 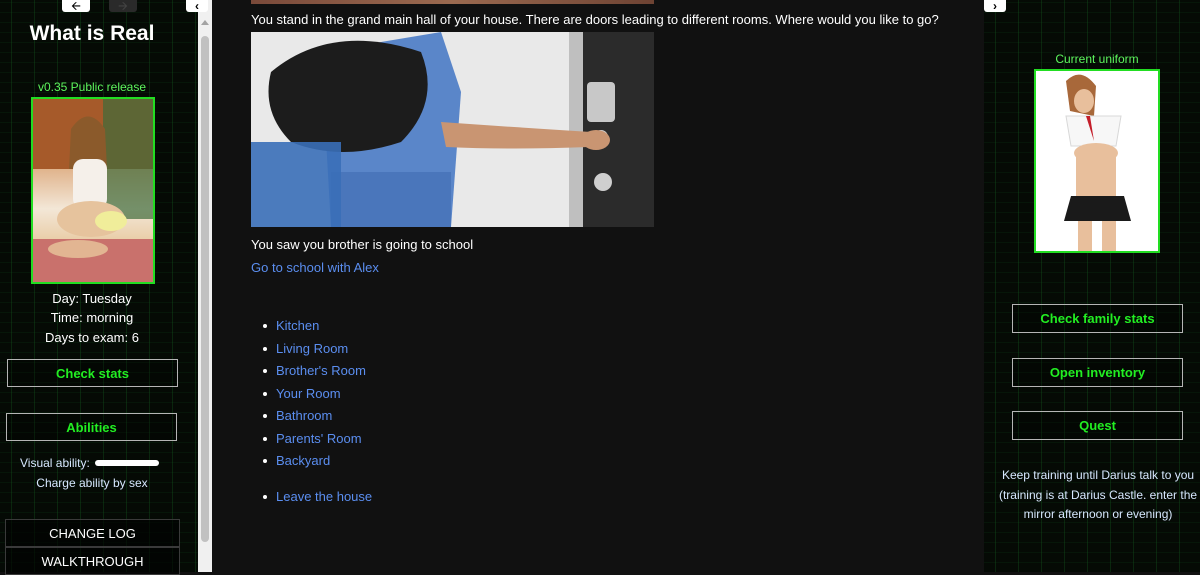 I want to click on previous-image-edge, so click(x=452, y=2).